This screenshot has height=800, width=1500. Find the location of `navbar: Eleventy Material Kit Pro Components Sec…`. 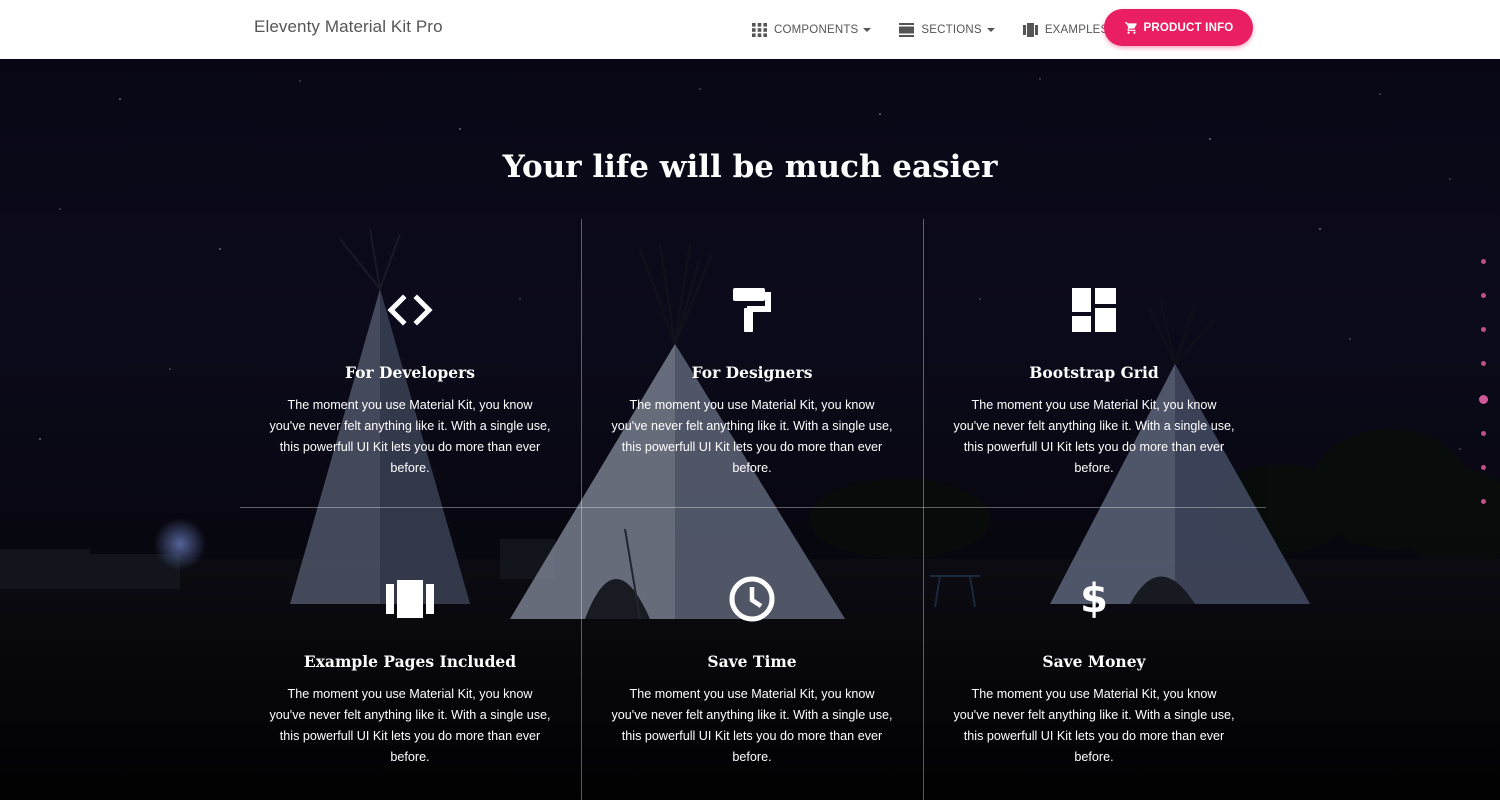

navbar: Eleventy Material Kit Pro Components Sec… is located at coordinates (750, 29).